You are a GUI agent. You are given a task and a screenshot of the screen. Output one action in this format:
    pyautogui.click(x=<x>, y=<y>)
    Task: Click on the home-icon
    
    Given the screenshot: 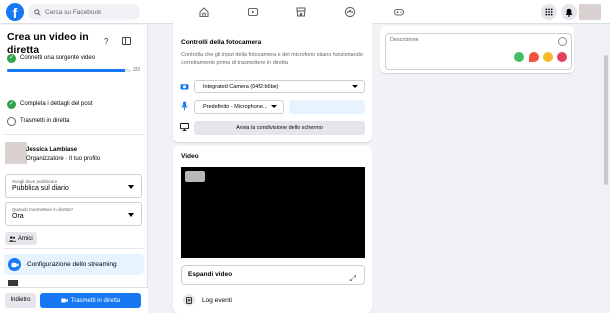 What is the action you would take?
    pyautogui.click(x=204, y=12)
    